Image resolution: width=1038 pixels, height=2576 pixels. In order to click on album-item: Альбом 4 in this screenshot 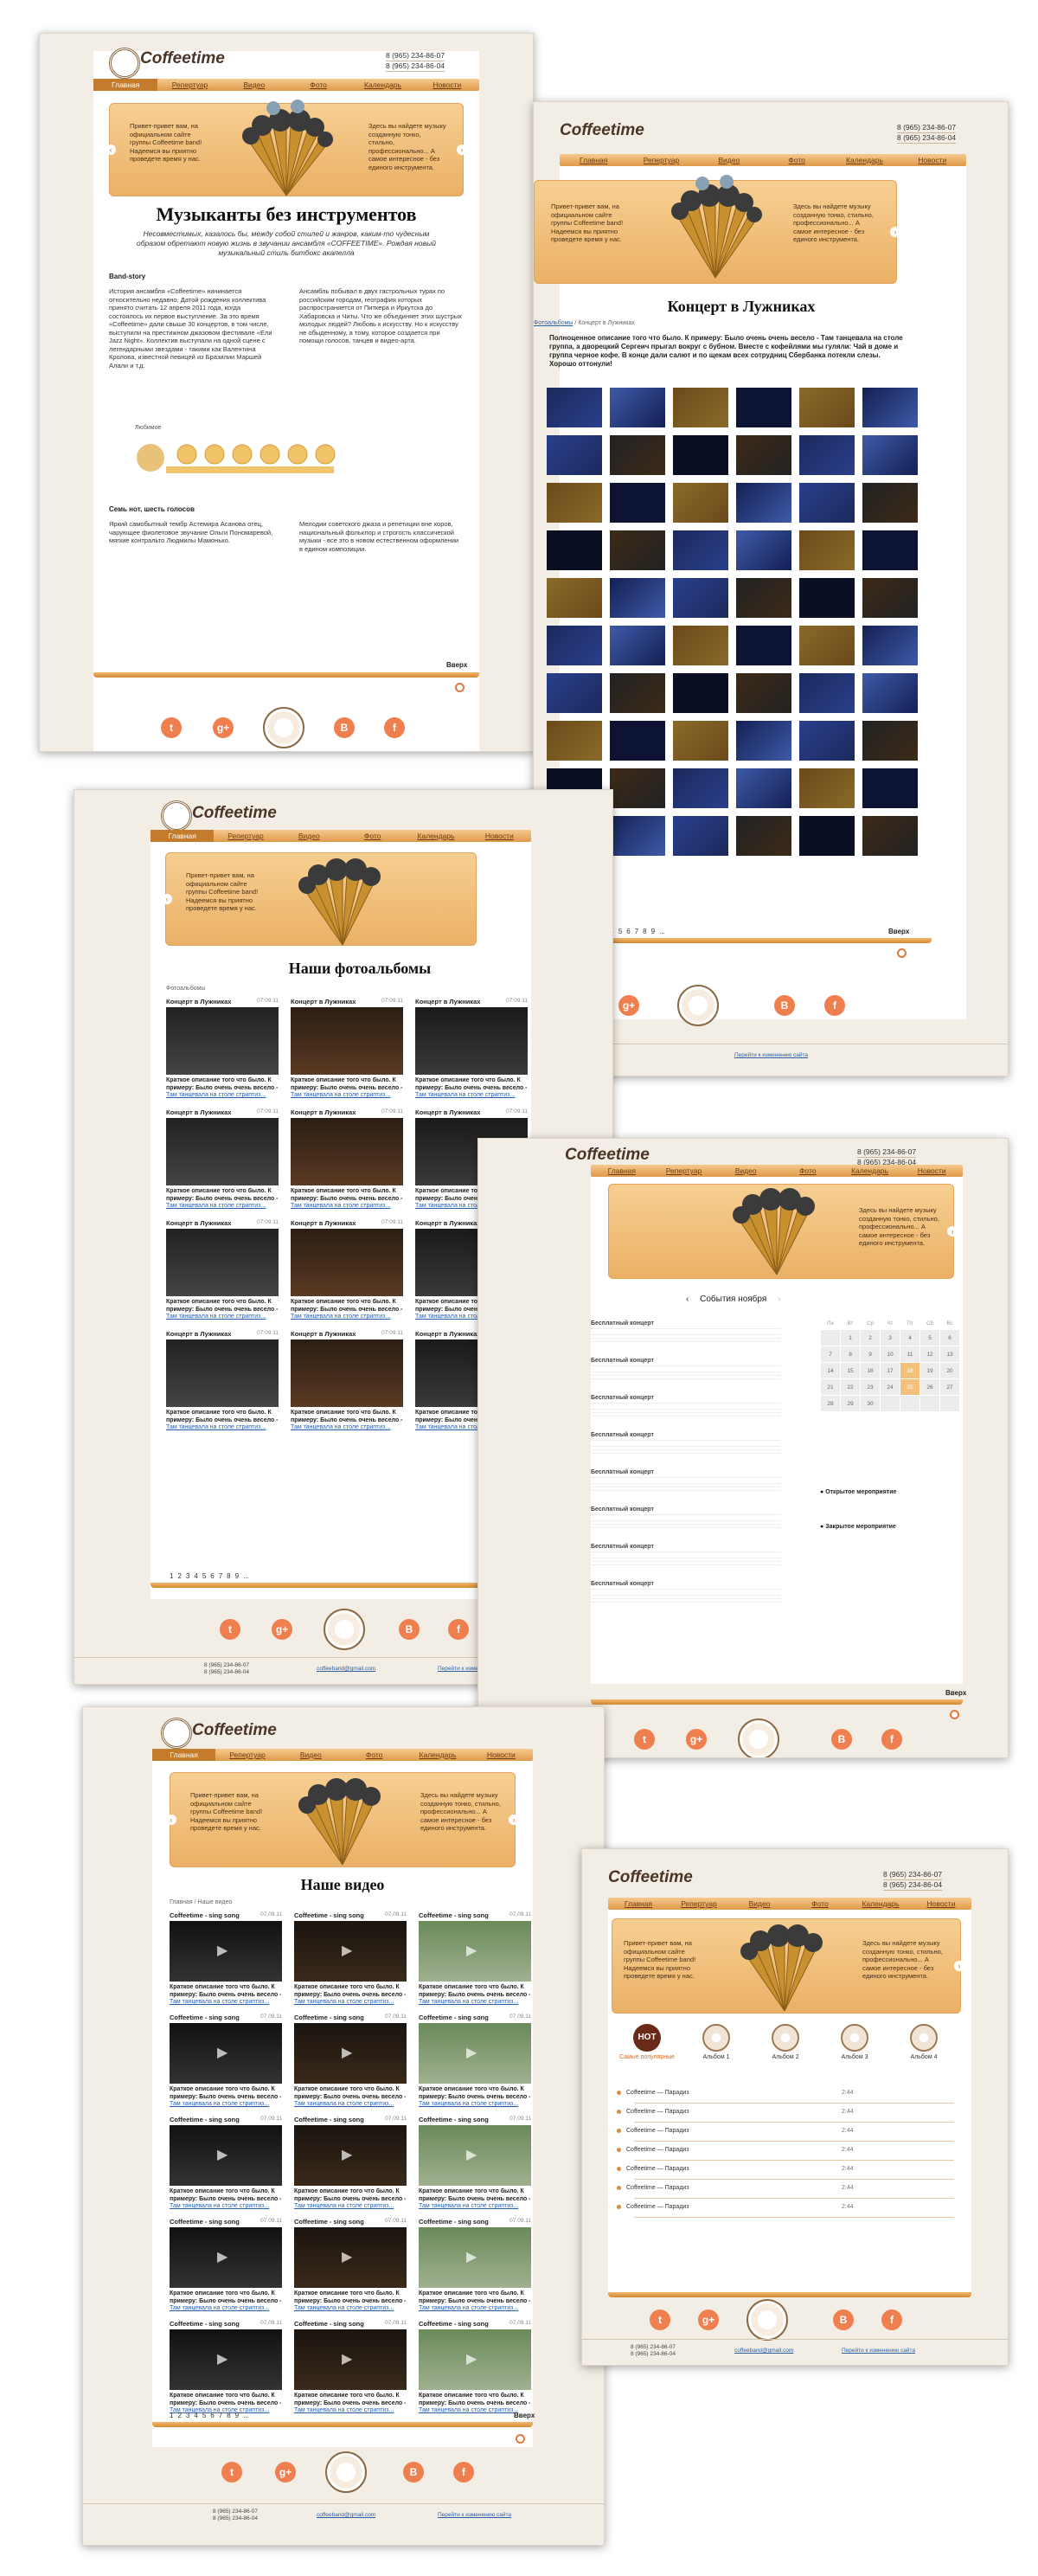, I will do `click(924, 2042)`.